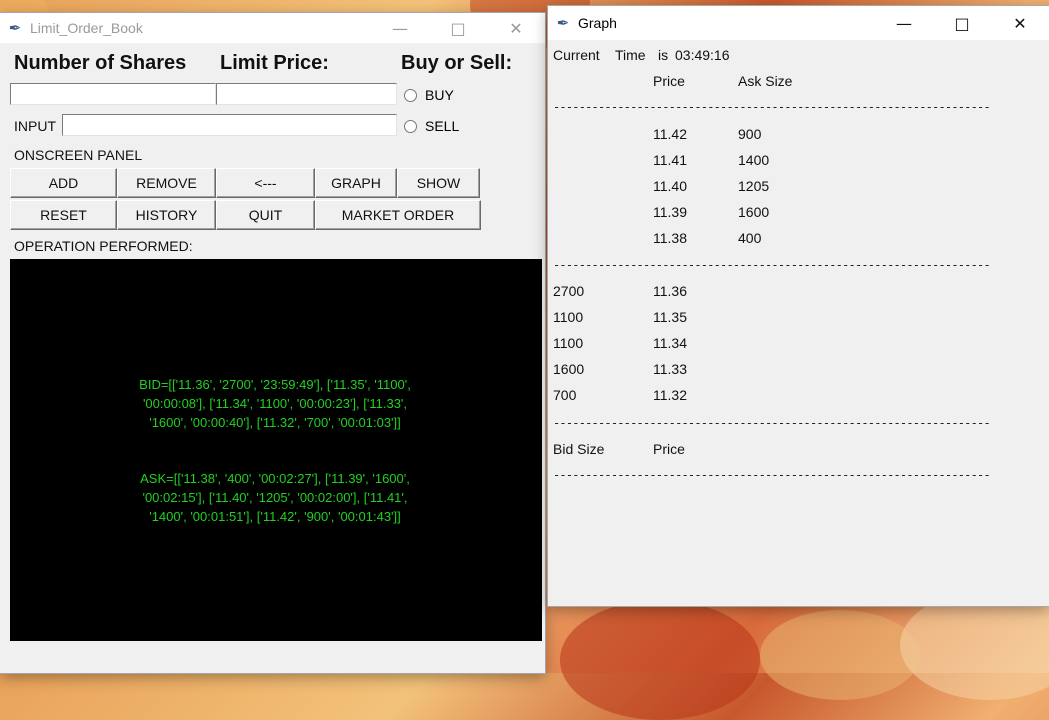  Describe the element at coordinates (442, 126) in the screenshot. I see `sell-radio-label: SELL` at that location.